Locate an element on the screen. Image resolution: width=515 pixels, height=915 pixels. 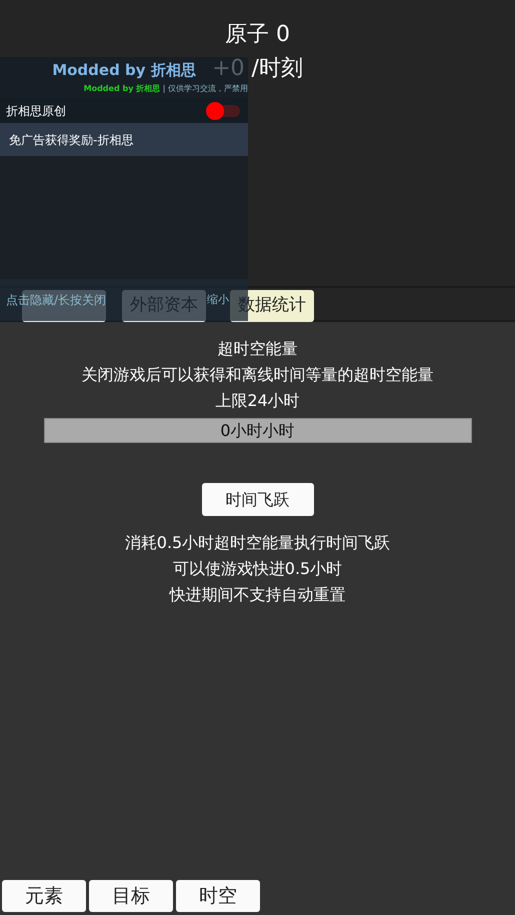
tab-button: 目标 is located at coordinates (131, 896).